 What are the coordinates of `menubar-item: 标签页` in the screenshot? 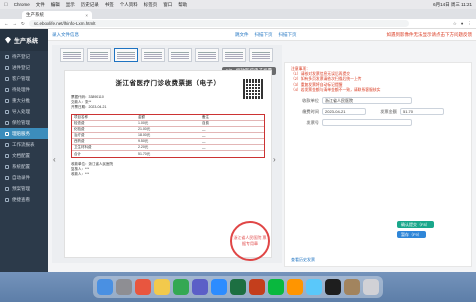 It's located at (151, 5).